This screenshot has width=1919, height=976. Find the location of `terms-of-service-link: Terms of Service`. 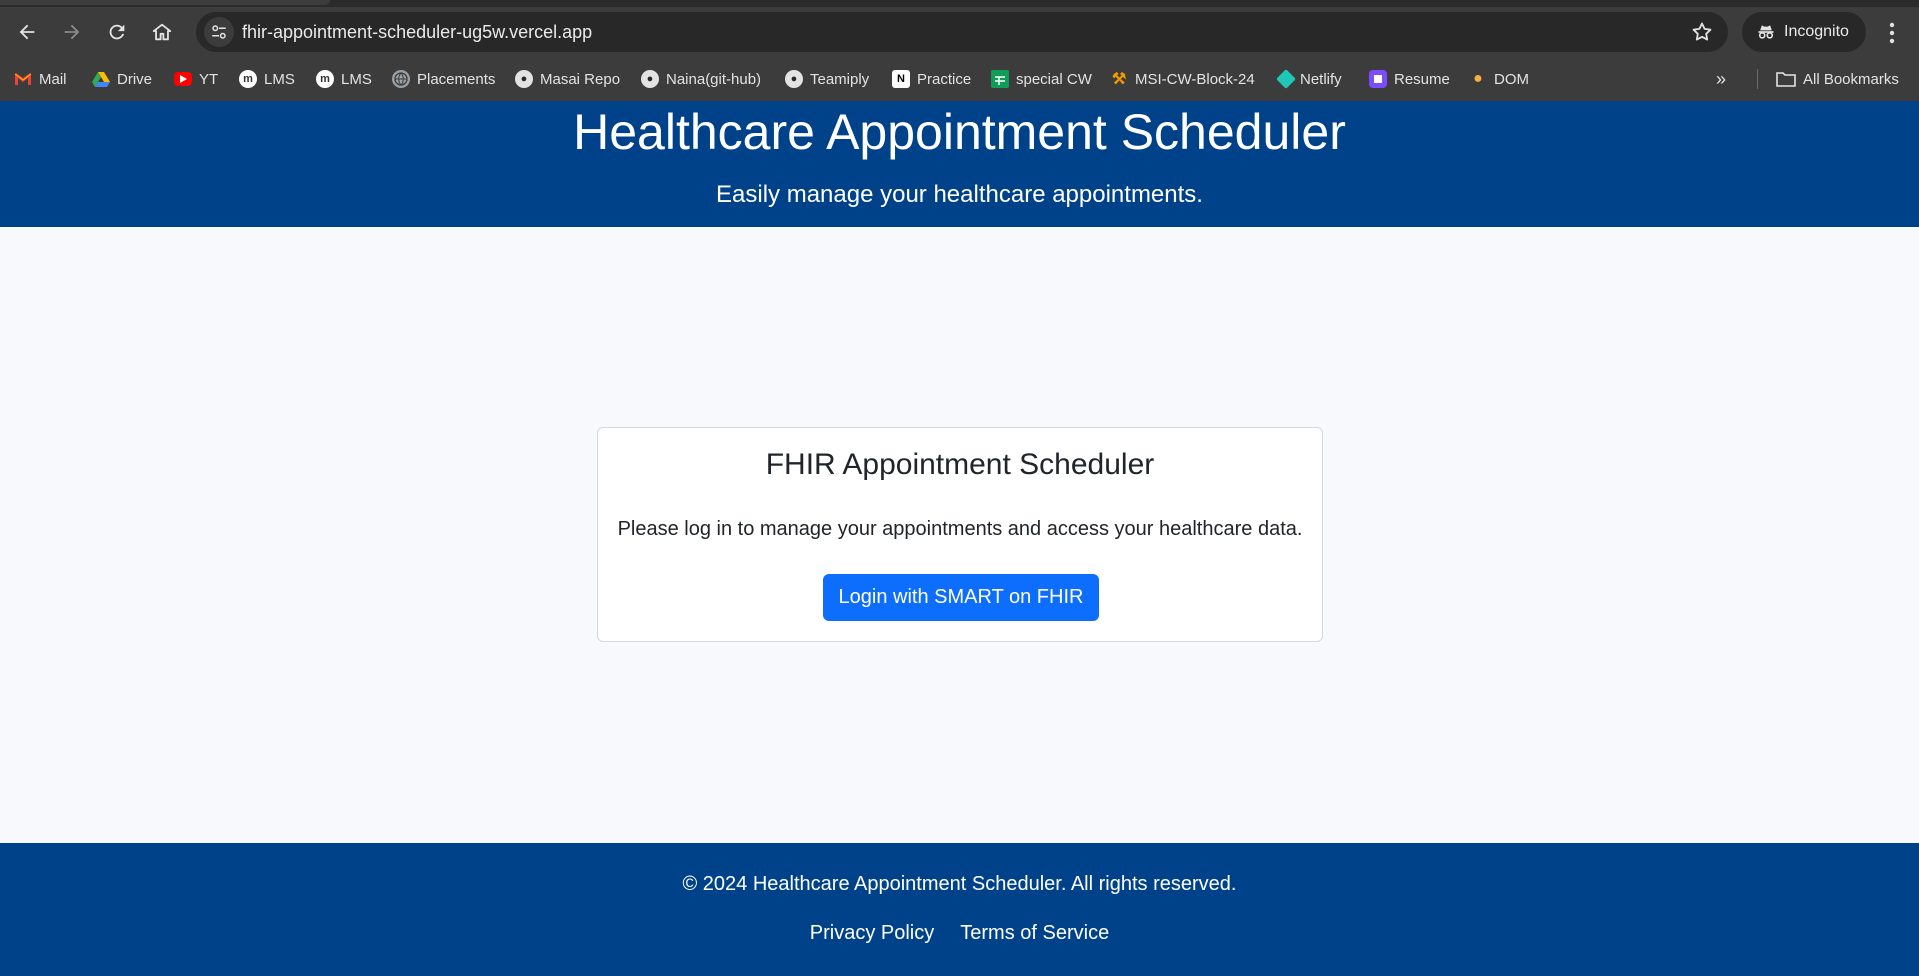

terms-of-service-link: Terms of Service is located at coordinates (1034, 933).